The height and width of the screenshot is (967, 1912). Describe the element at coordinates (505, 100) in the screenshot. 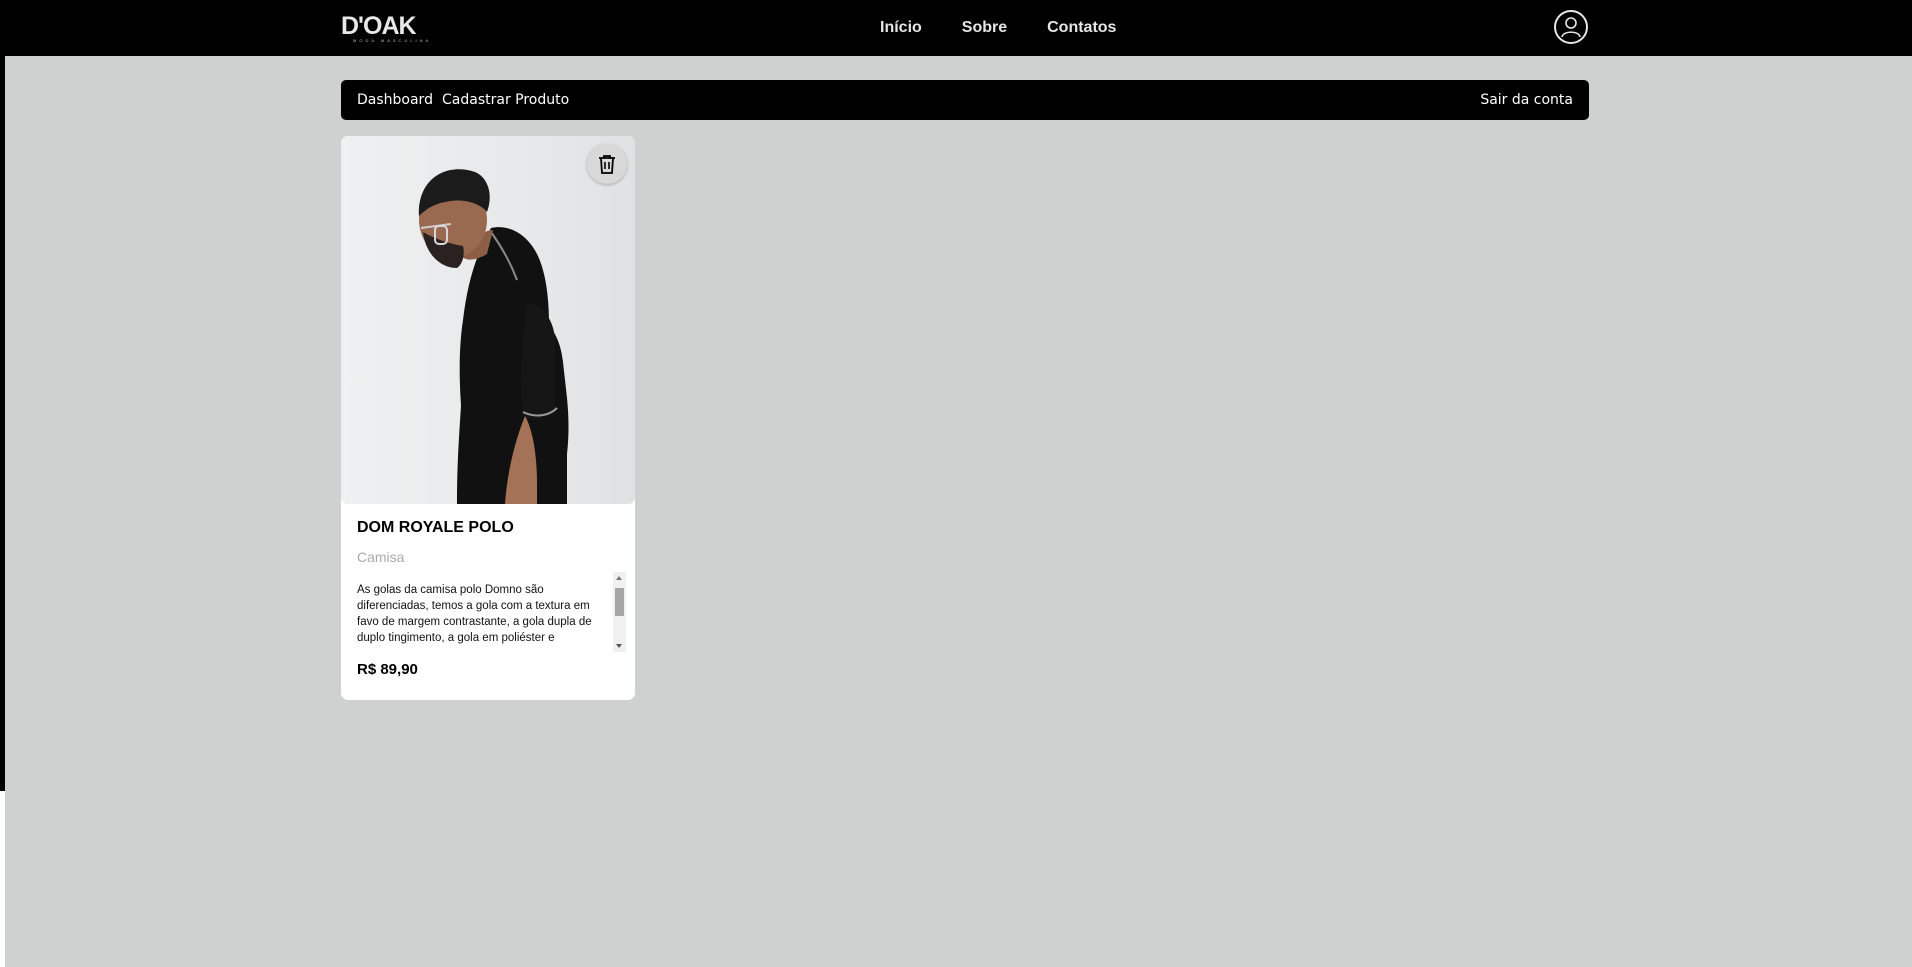

I see `add-product-link: Cadastrar Produto` at that location.